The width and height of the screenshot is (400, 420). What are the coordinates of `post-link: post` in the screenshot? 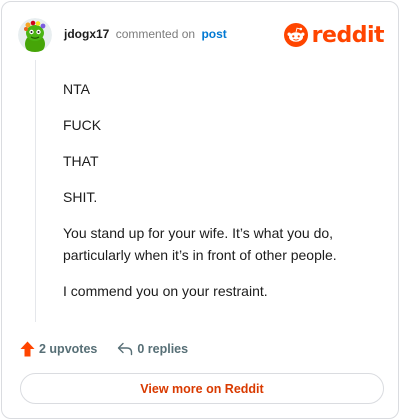 It's located at (213, 34).